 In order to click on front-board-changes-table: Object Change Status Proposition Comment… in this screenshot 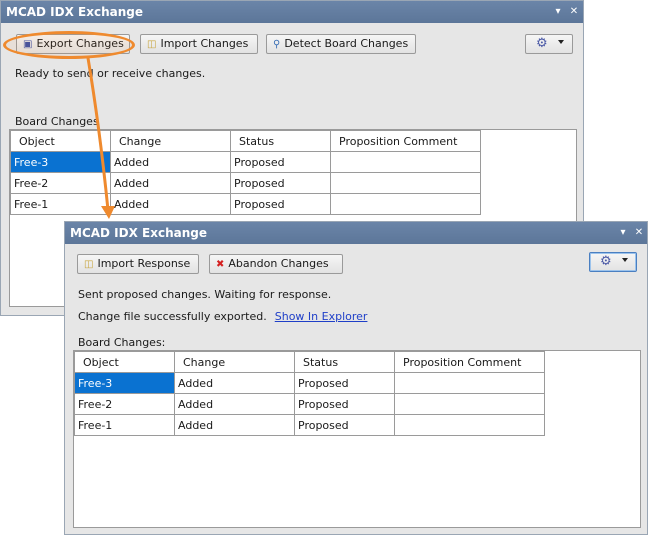, I will do `click(309, 393)`.